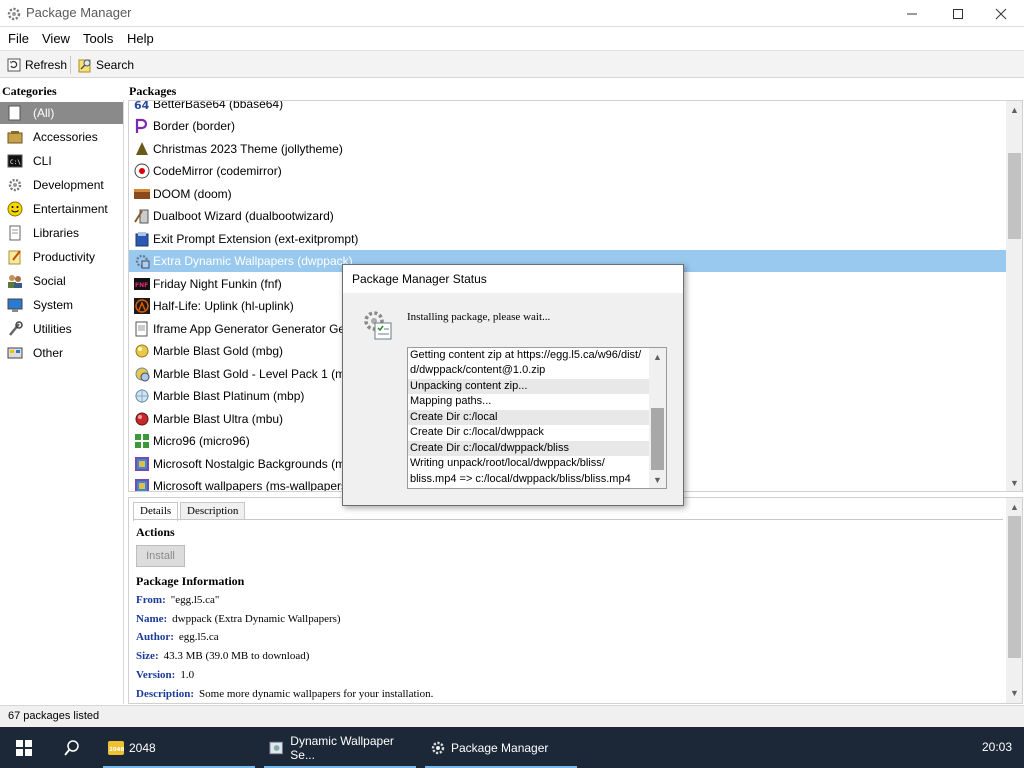 The image size is (1024, 768). Describe the element at coordinates (160, 556) in the screenshot. I see `install-button: Install` at that location.